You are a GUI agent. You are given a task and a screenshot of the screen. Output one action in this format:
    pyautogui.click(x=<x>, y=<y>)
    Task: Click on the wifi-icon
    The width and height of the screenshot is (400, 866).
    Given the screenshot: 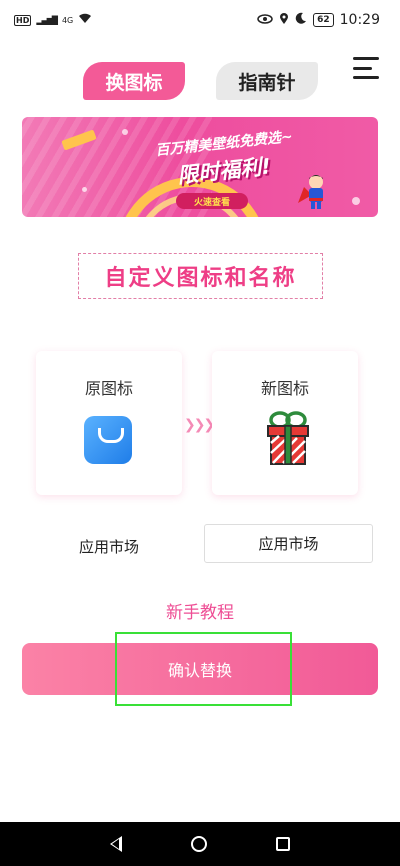 What is the action you would take?
    pyautogui.click(x=85, y=20)
    